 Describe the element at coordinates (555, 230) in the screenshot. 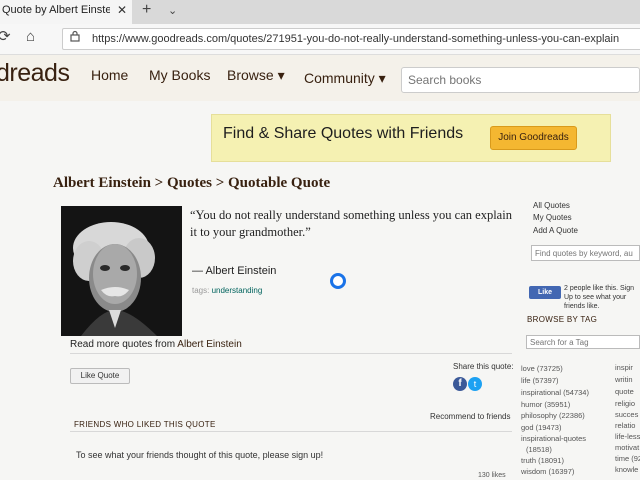

I see `add-quote-link: Add A Quote` at that location.